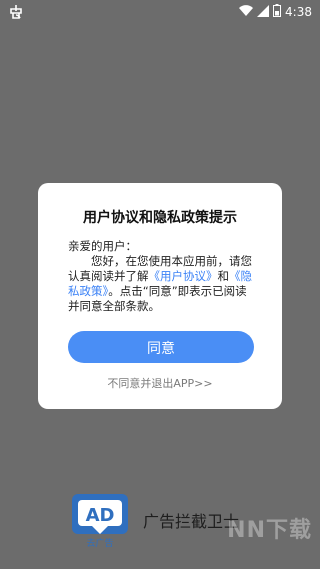 Image resolution: width=320 pixels, height=569 pixels. I want to click on status-time: 4:38, so click(298, 12).